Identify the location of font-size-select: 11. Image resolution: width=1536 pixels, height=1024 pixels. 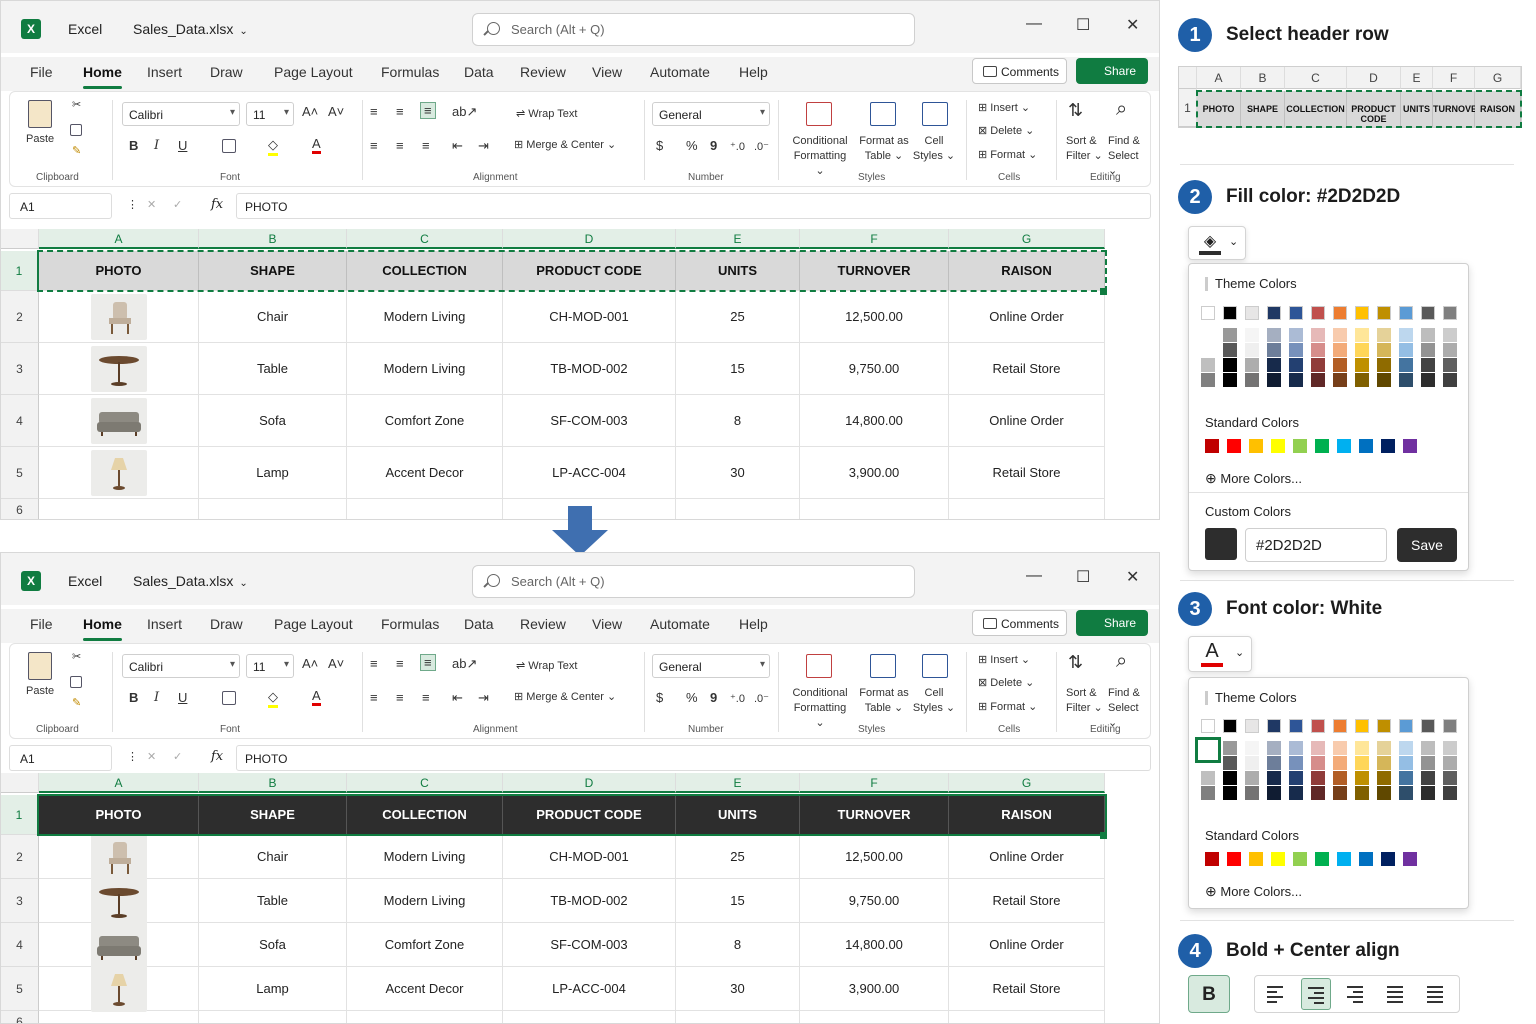
(270, 666).